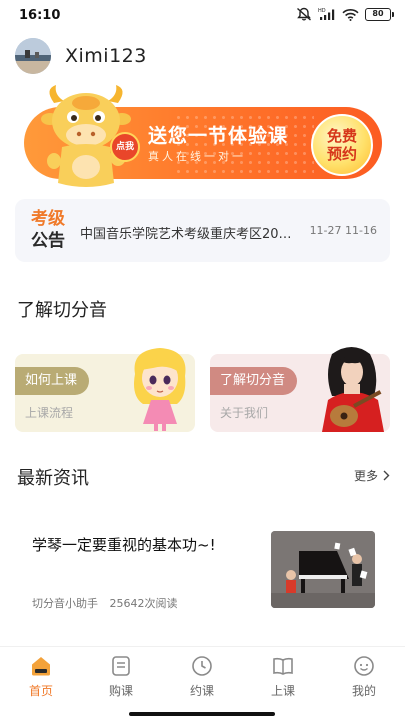  What do you see at coordinates (283, 678) in the screenshot?
I see `tab-attend-class: 上课` at bounding box center [283, 678].